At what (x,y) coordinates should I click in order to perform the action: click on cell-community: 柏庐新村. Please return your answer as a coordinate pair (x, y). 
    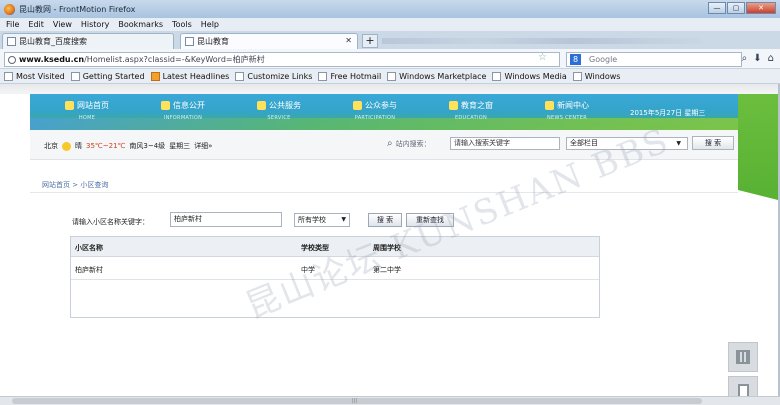
    Looking at the image, I should click on (89, 270).